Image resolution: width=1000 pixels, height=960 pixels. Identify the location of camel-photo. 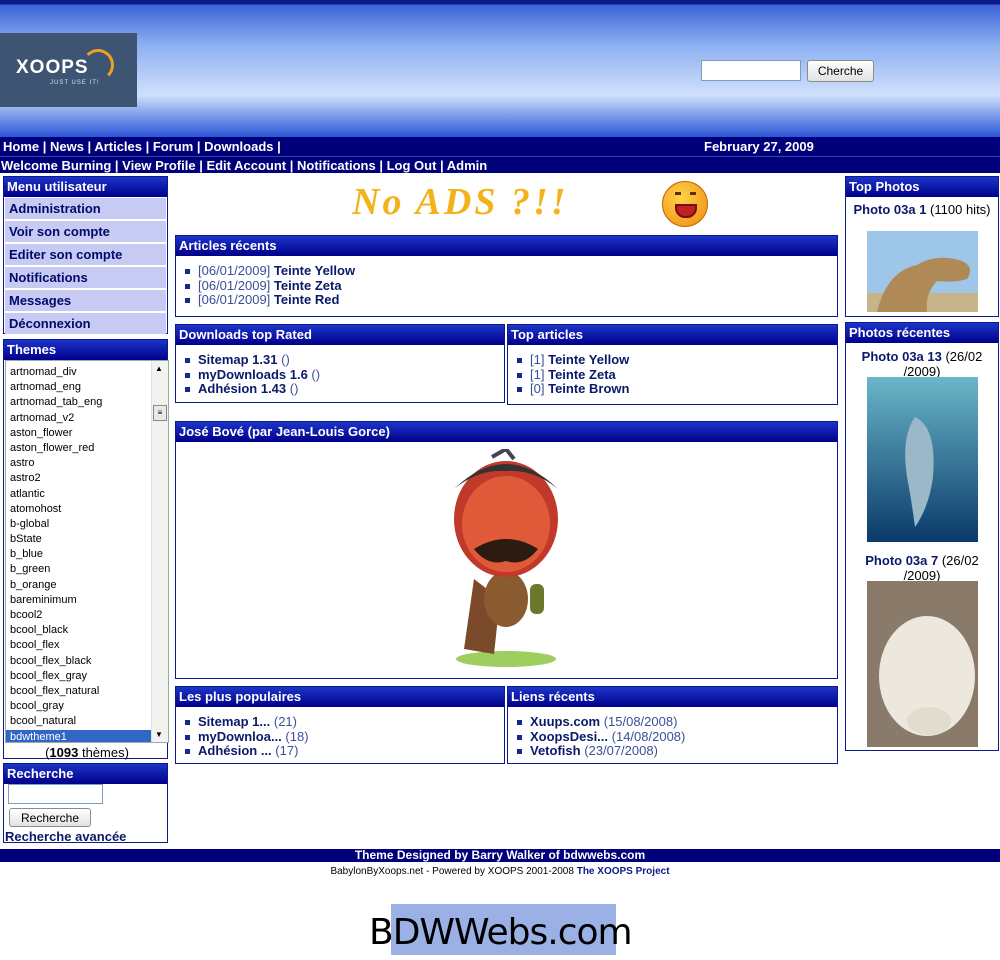
(922, 271).